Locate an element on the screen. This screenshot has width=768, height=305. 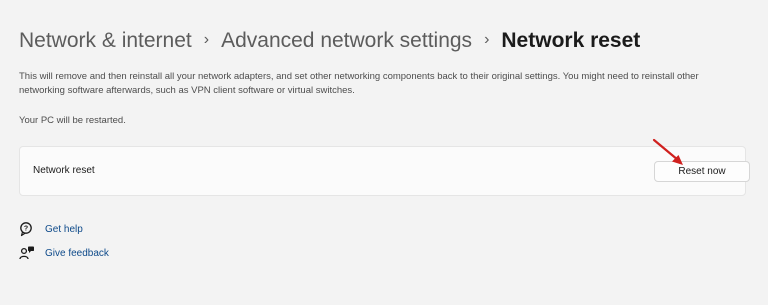
red-arrow-icon is located at coordinates (667, 151).